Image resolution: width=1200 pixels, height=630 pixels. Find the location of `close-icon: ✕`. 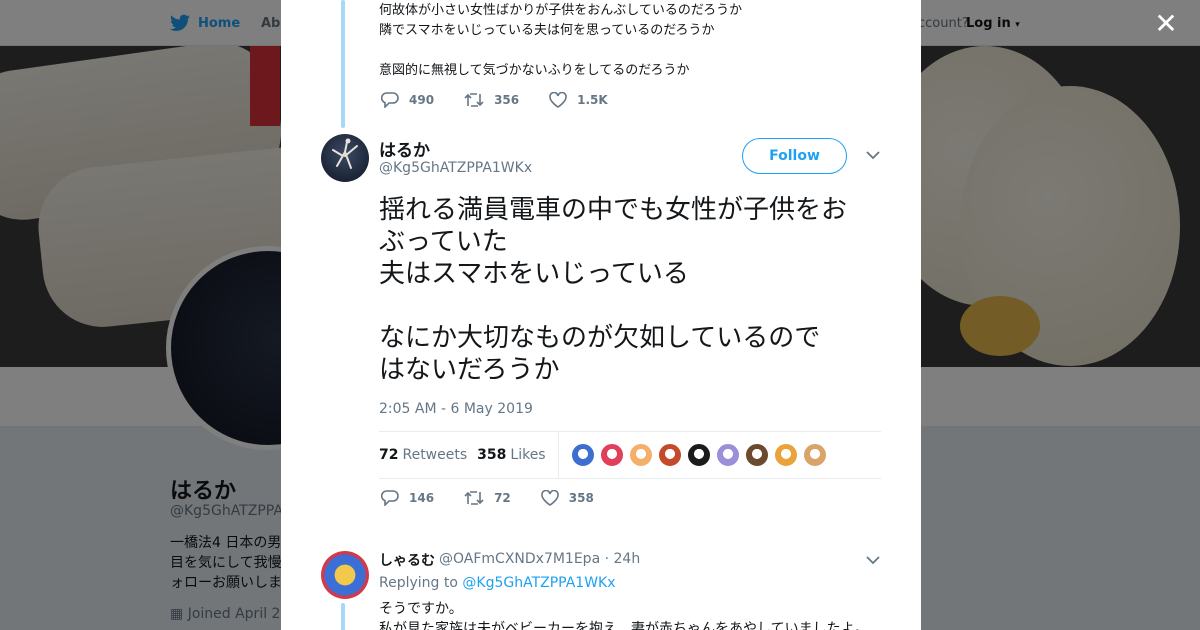

close-icon: ✕ is located at coordinates (1166, 24).